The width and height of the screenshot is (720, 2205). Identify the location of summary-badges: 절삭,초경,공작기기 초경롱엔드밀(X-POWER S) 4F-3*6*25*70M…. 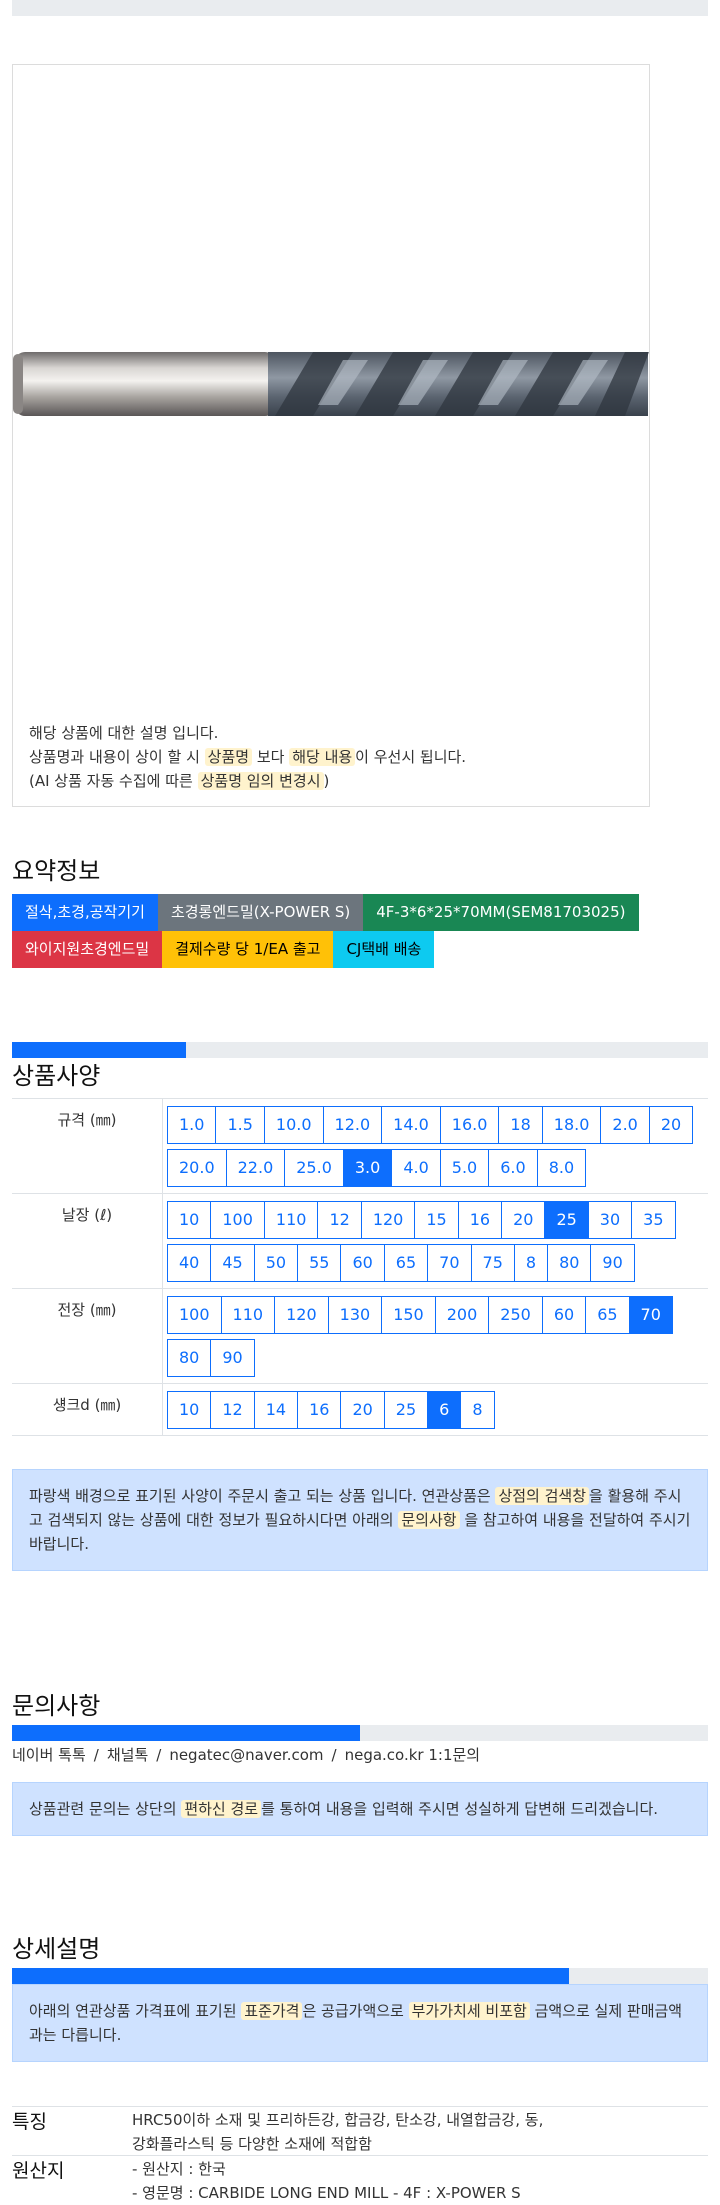
(360, 931).